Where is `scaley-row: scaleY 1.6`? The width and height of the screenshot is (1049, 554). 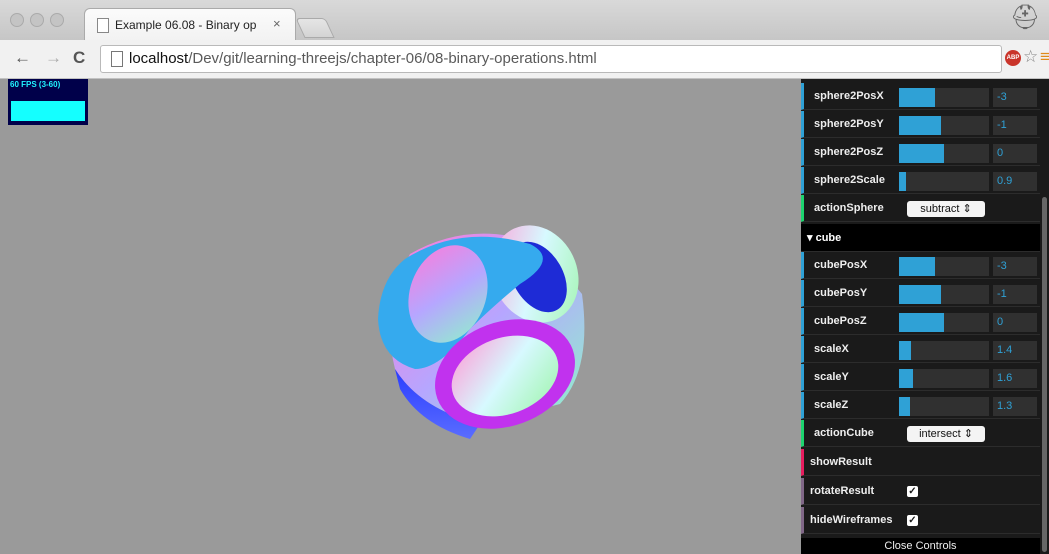 scaley-row: scaleY 1.6 is located at coordinates (920, 377).